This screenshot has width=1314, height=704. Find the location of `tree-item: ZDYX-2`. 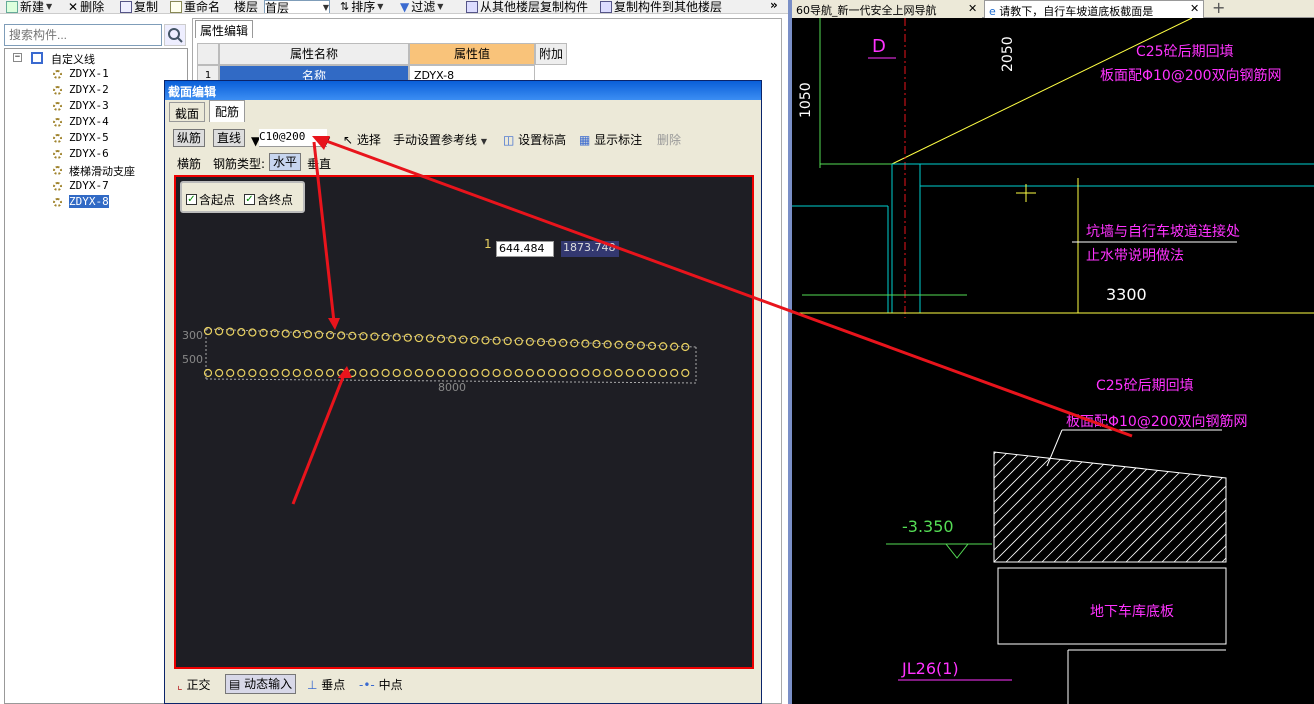

tree-item: ZDYX-2 is located at coordinates (89, 89).